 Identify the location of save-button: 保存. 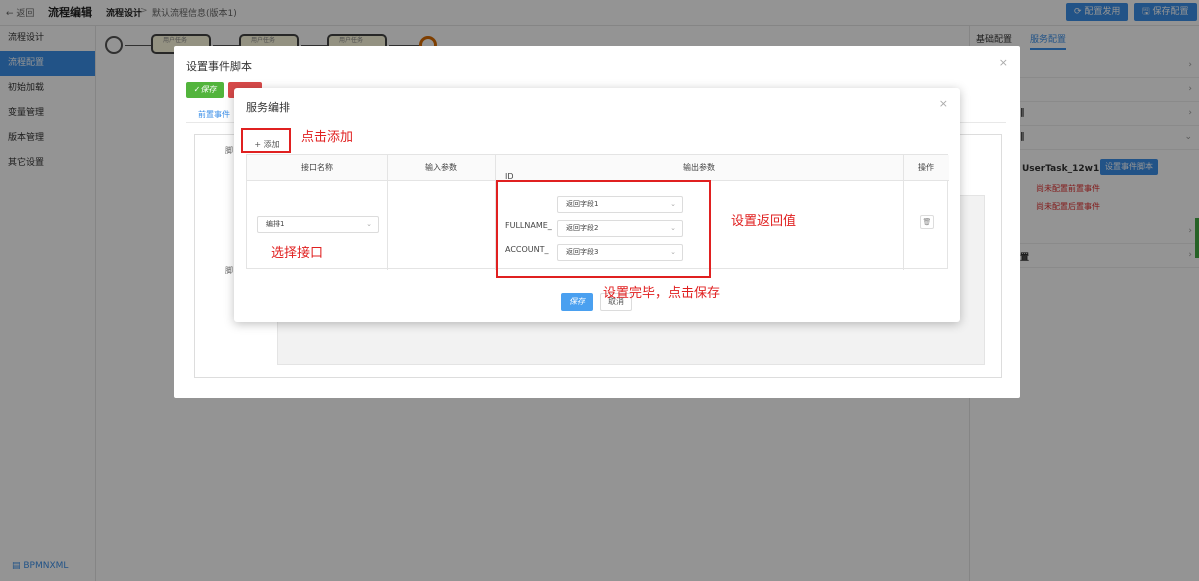
(577, 302).